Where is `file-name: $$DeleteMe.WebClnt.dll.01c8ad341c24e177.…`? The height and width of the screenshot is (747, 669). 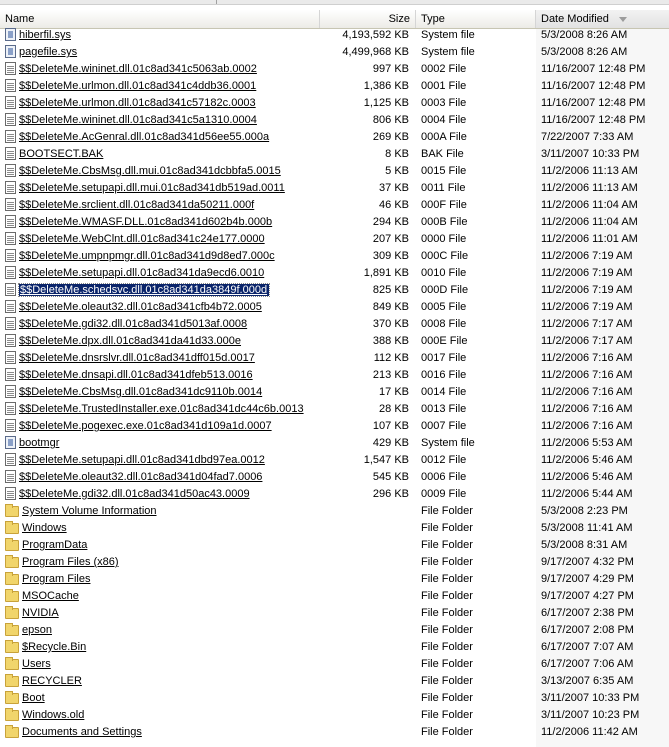 file-name: $$DeleteMe.WebClnt.dll.01c8ad341c24e177.… is located at coordinates (142, 239).